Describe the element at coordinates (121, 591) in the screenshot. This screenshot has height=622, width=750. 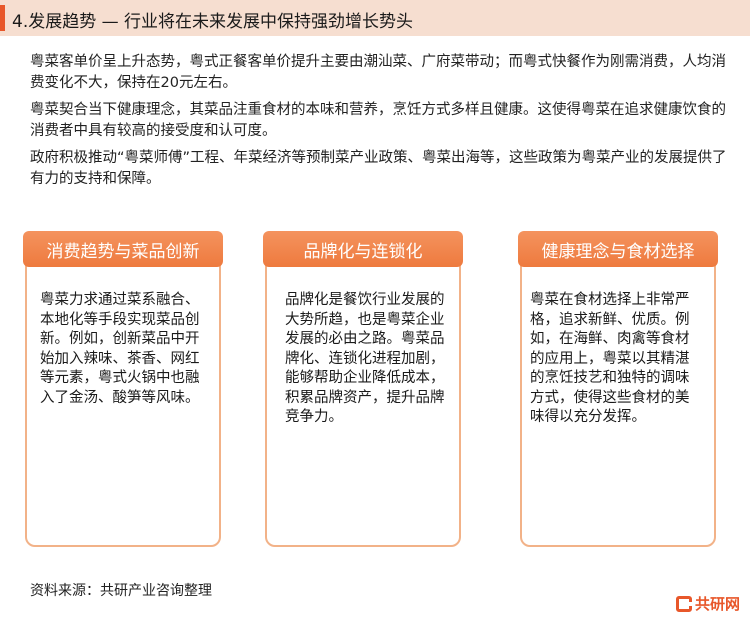
I see `source-note: 资料来源：共研产业咨询整理` at that location.